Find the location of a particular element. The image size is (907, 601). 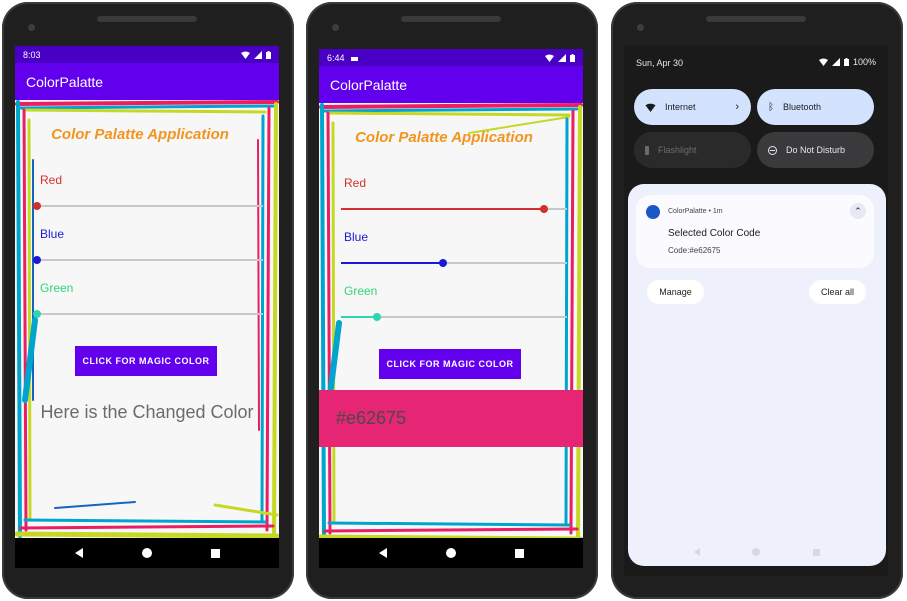

status-bar: 6:44 is located at coordinates (451, 57).